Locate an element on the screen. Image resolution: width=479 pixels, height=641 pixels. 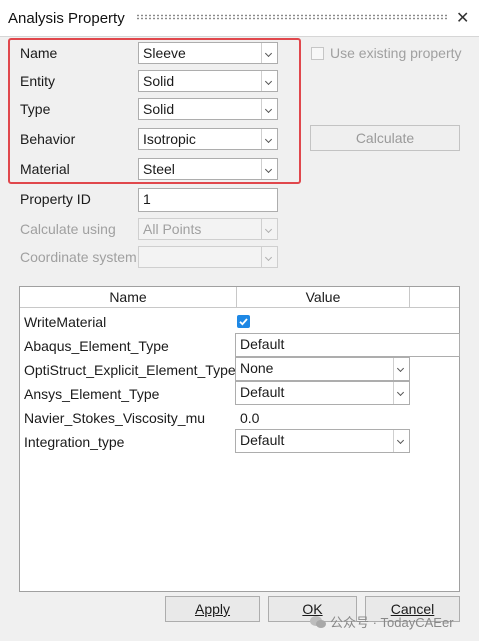
entity-select: Solid is located at coordinates (208, 81).